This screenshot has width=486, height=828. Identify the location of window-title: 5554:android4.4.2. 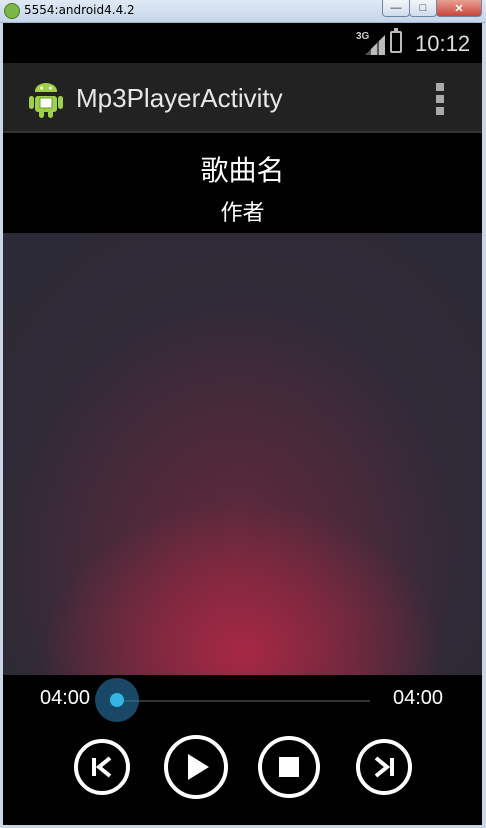
(79, 10).